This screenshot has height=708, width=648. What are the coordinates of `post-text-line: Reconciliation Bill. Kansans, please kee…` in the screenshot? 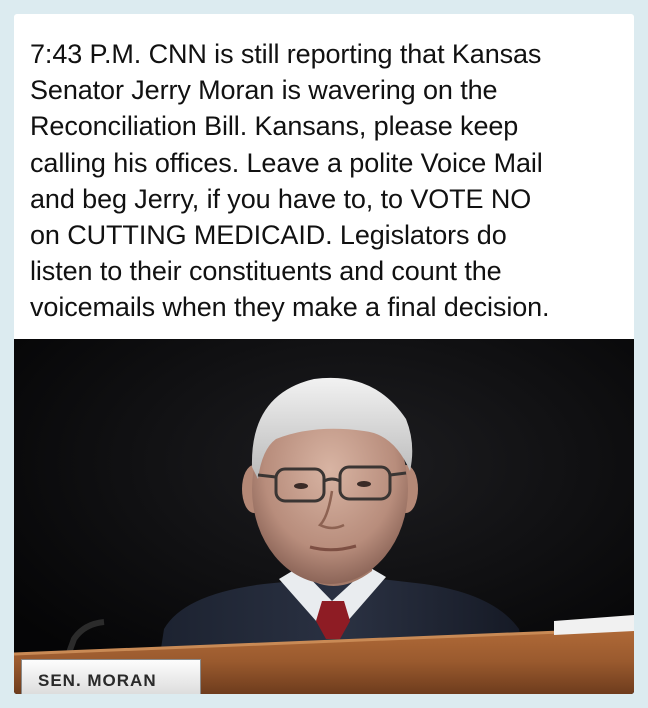 It's located at (274, 126).